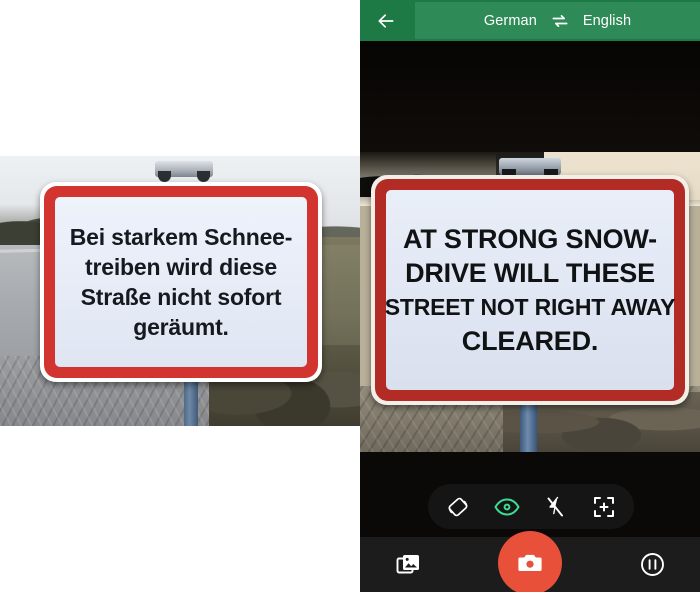 The width and height of the screenshot is (700, 592). I want to click on language-selector-panel: German English, so click(557, 20).